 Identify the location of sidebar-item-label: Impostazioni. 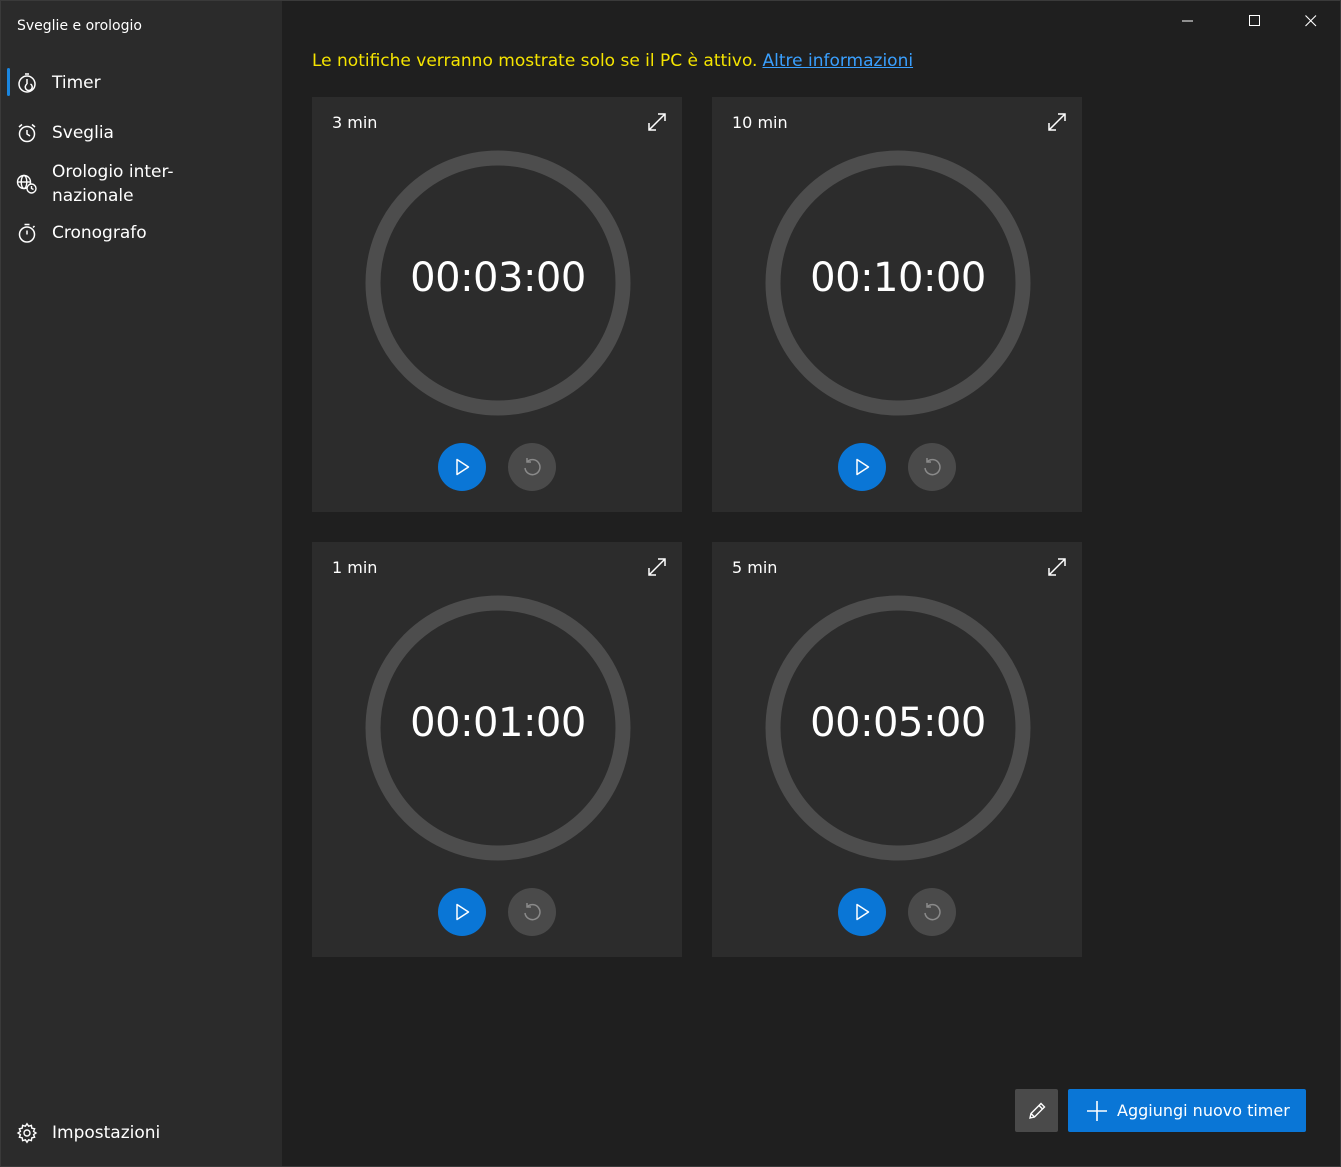
(106, 1133).